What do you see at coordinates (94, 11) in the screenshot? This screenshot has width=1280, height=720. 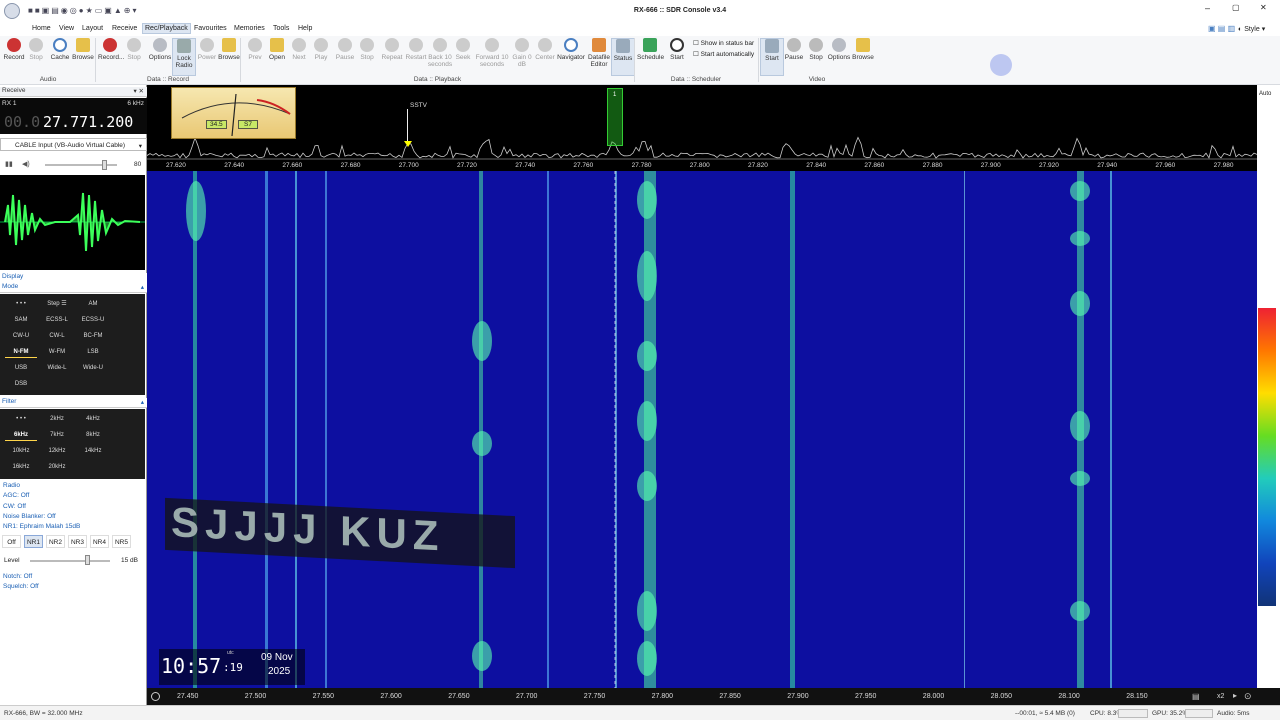 I see `quick-access-toolbar: ■■▣▤◉◎●★▭▣▲⊕▾` at bounding box center [94, 11].